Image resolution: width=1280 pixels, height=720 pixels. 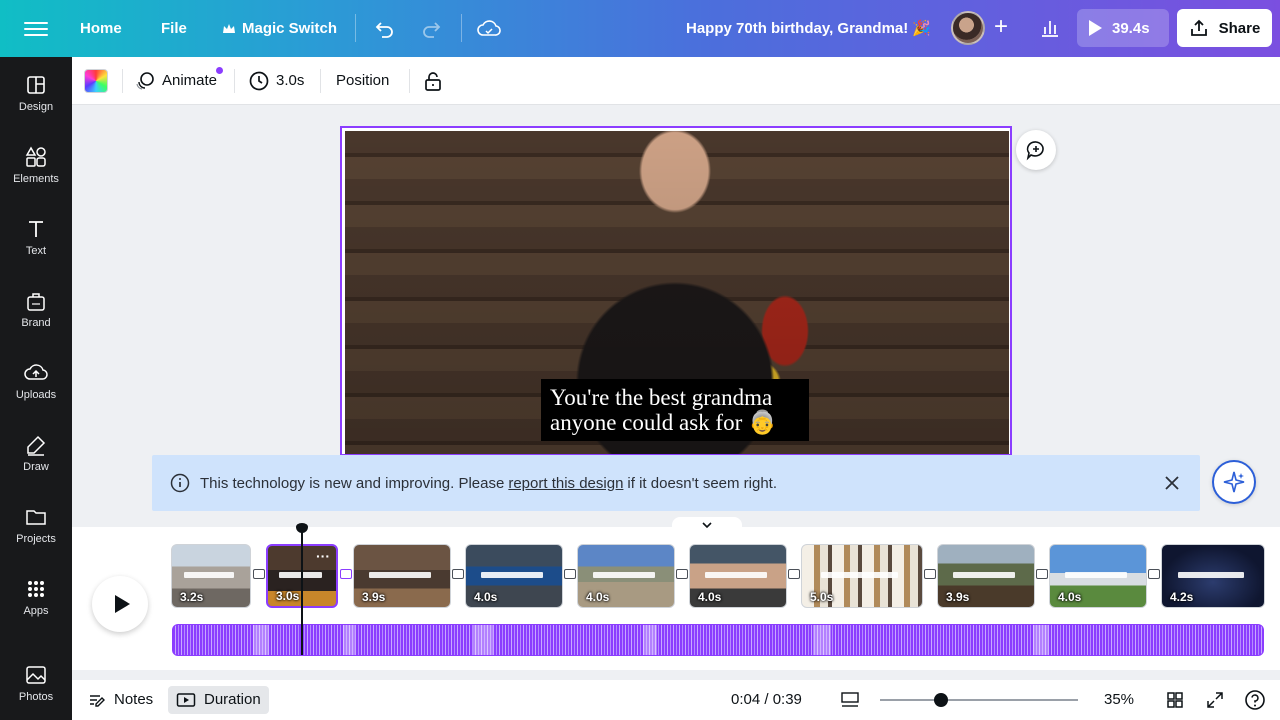 What do you see at coordinates (35, 156) in the screenshot?
I see `elements-icon` at bounding box center [35, 156].